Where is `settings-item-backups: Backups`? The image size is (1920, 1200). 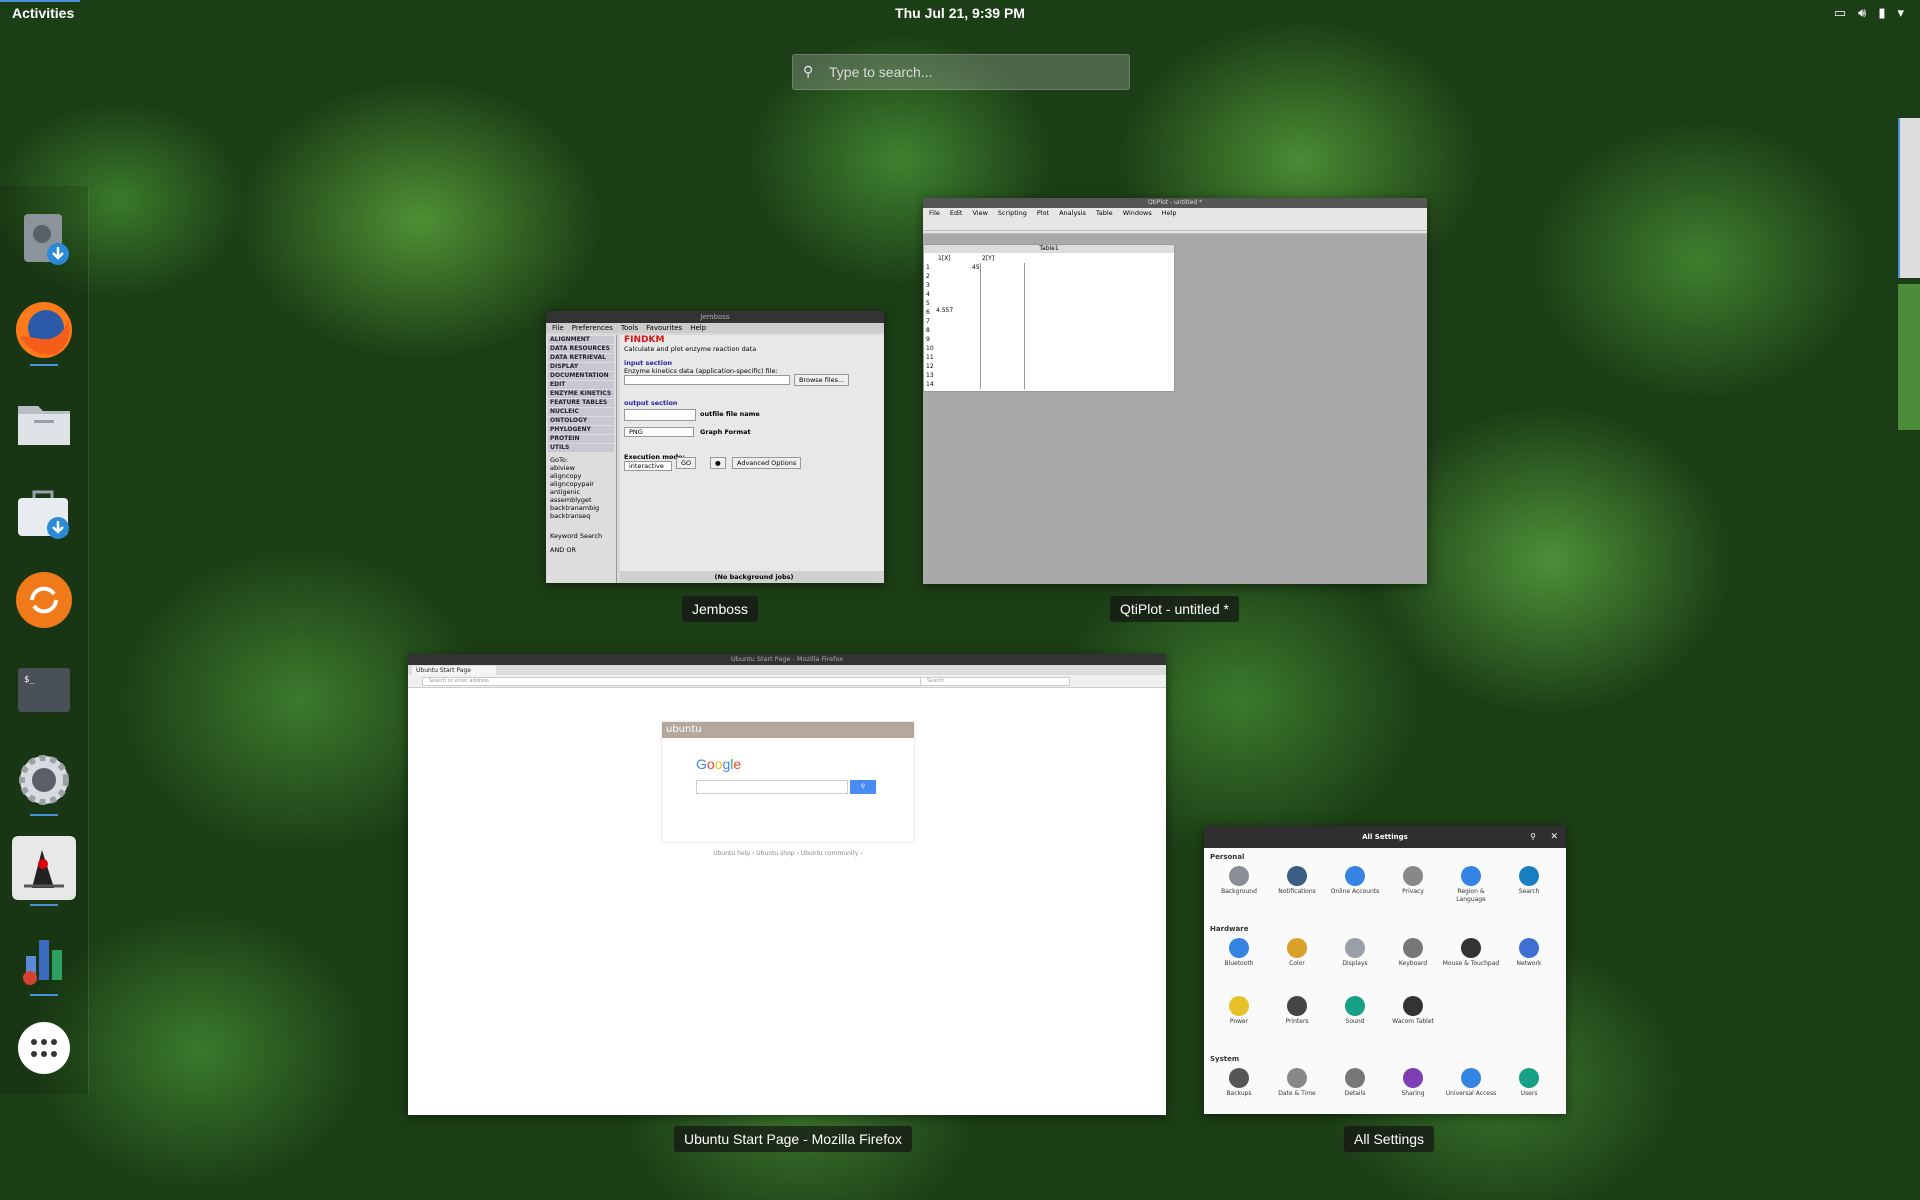
settings-item-backups: Backups is located at coordinates (1239, 1089).